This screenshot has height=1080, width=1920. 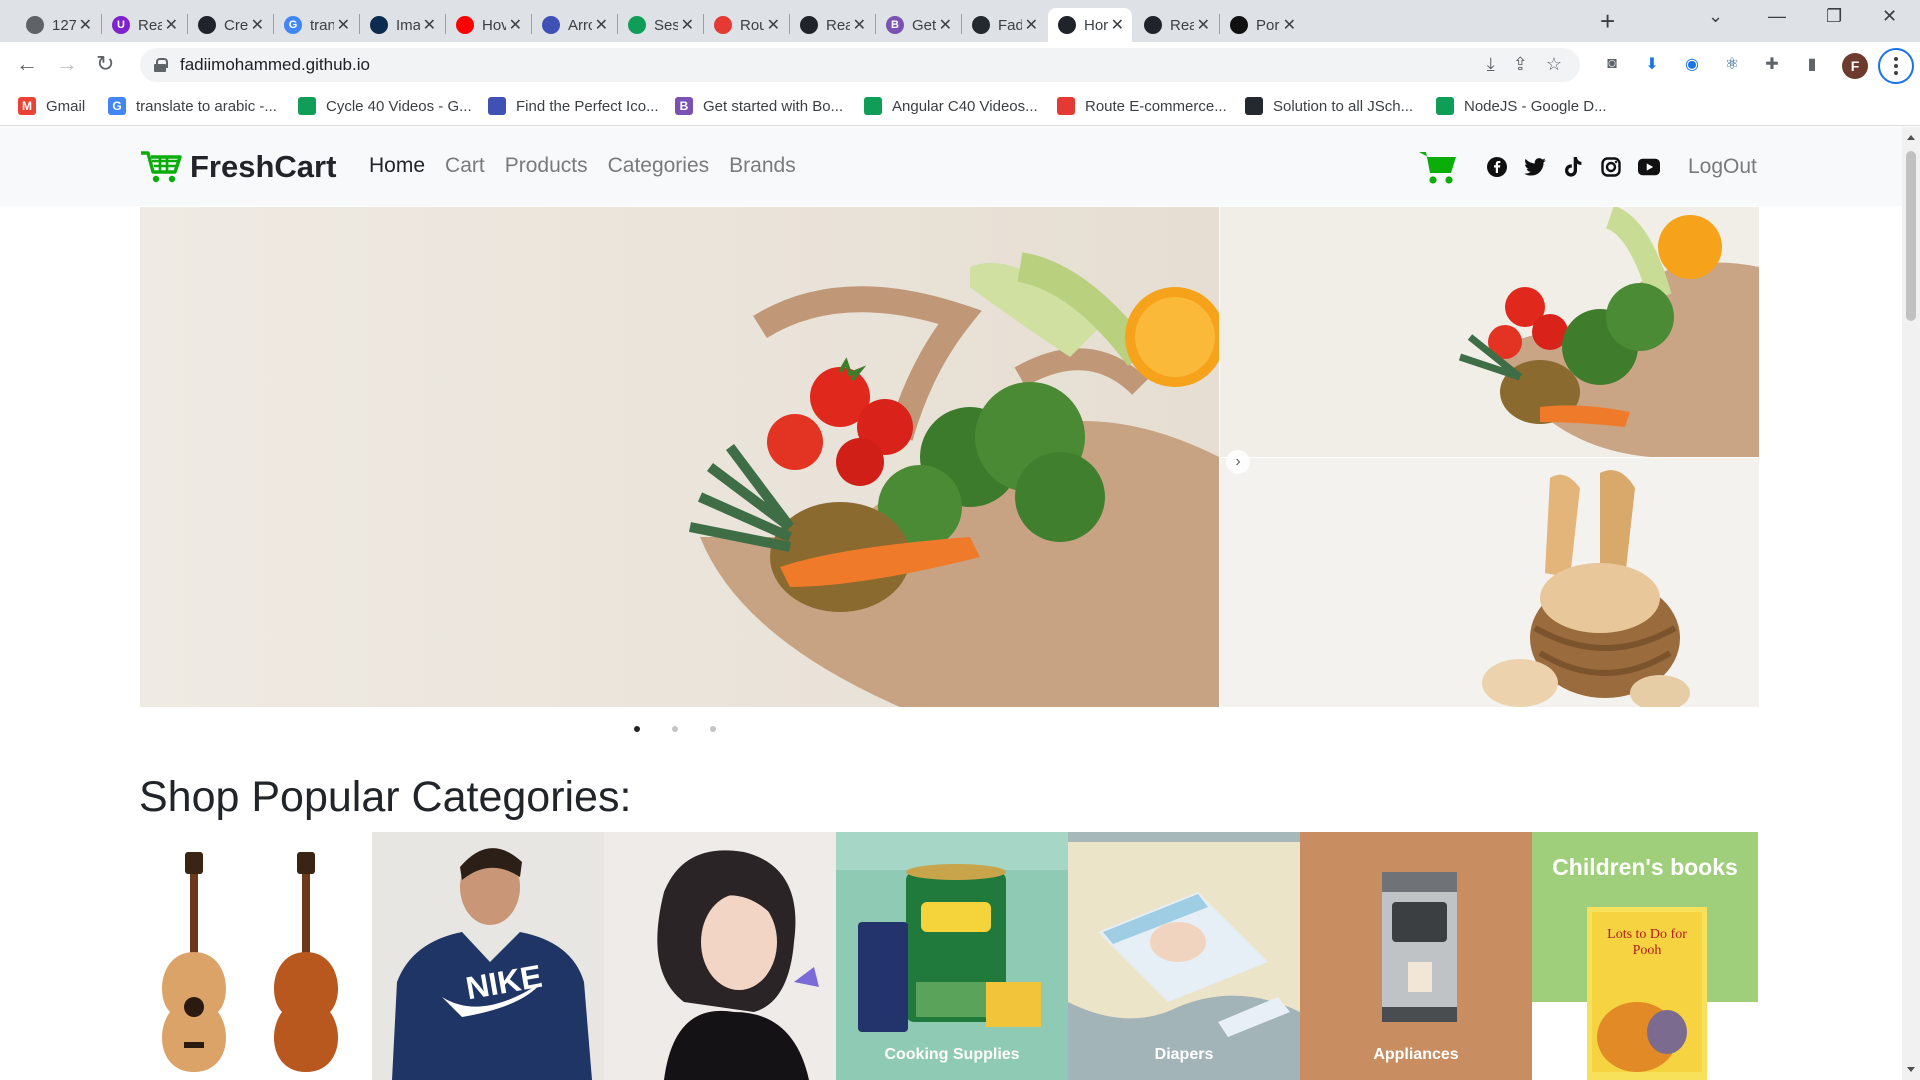 I want to click on brand-logo: FreshCart, so click(x=238, y=167).